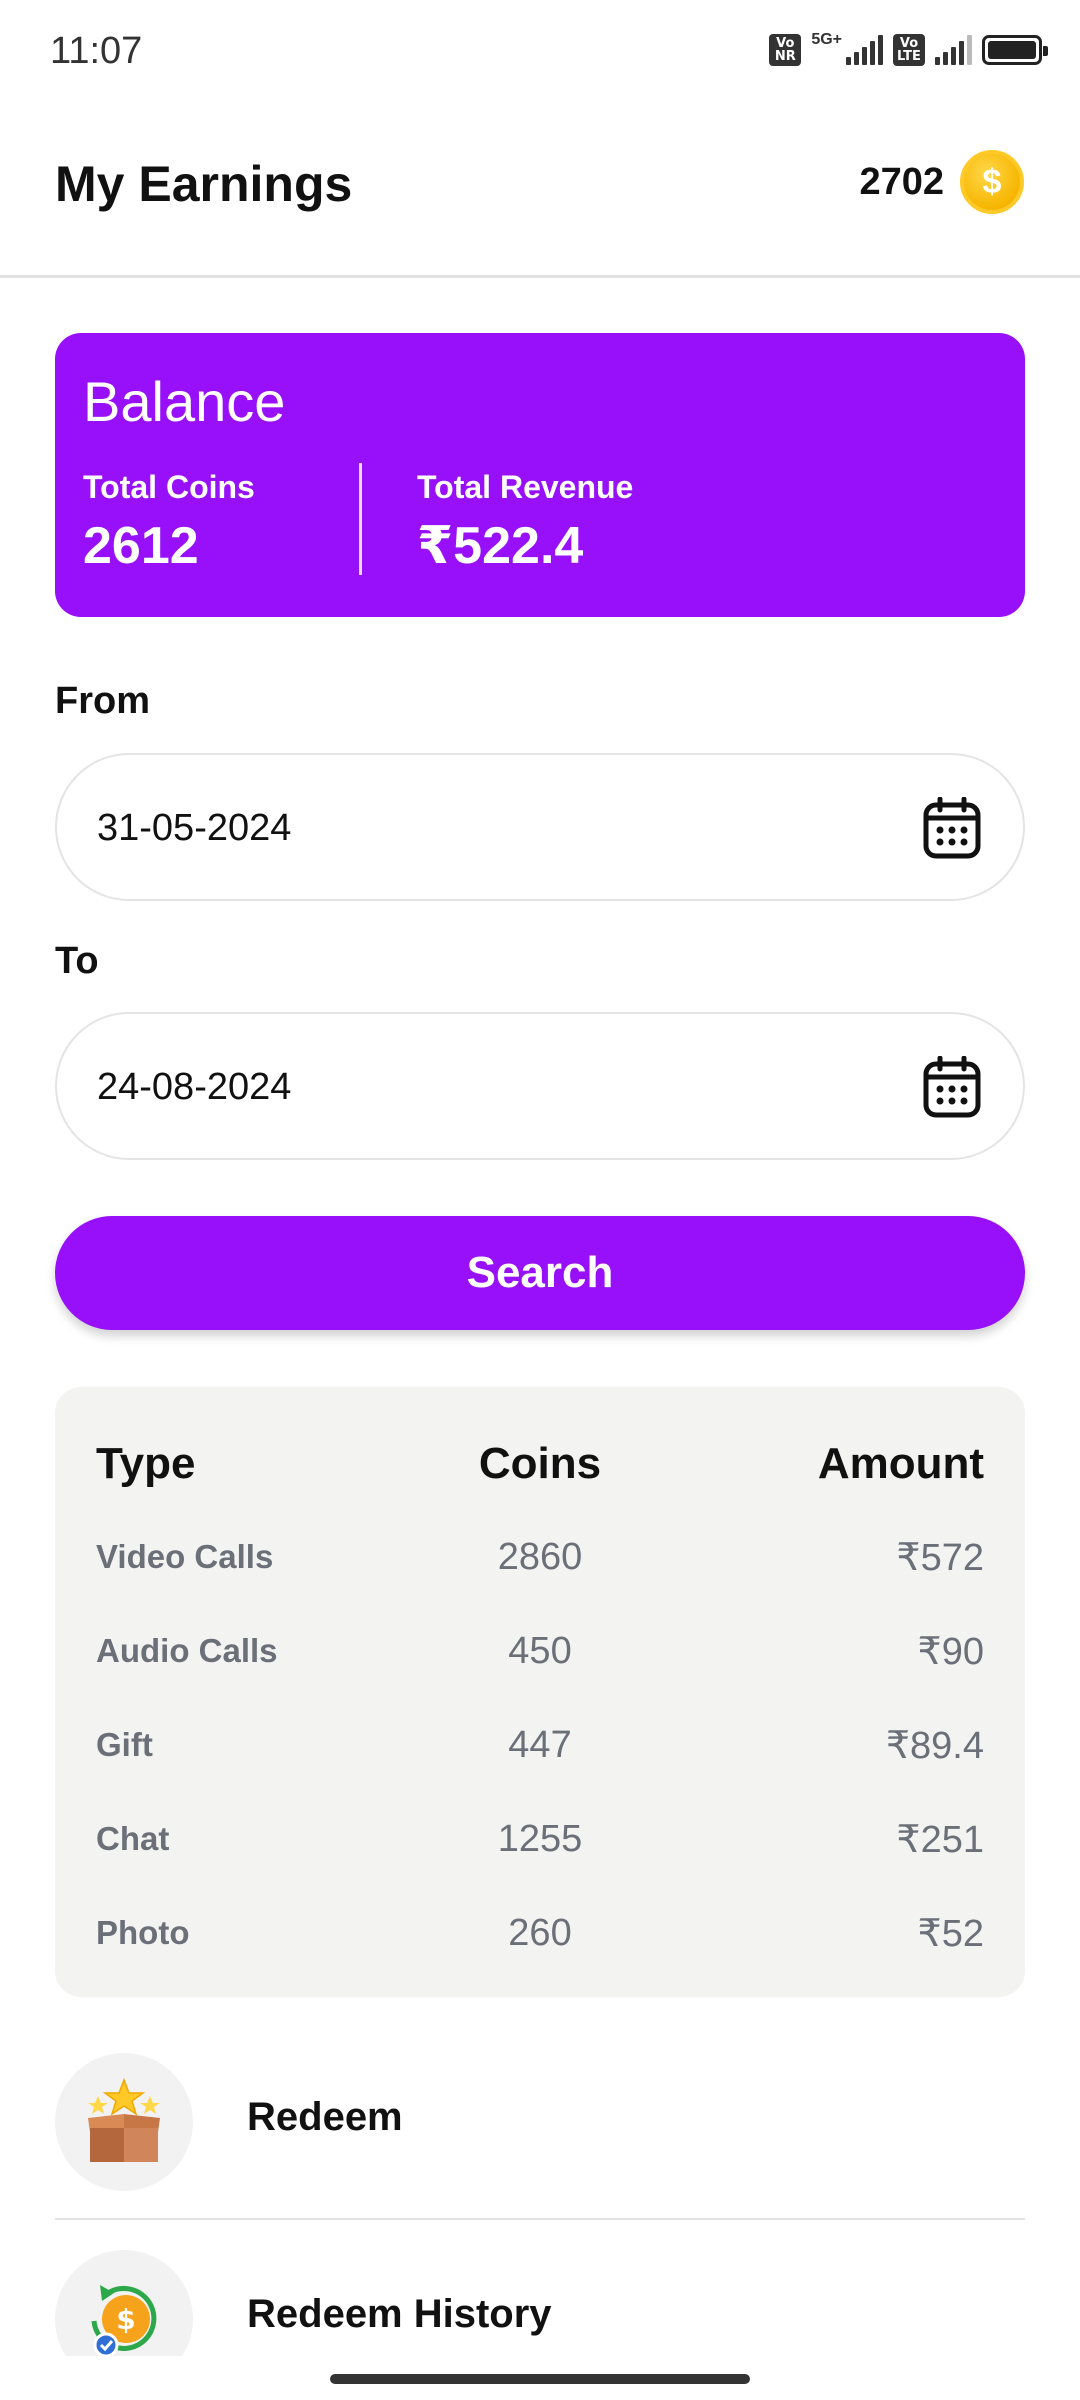 The image size is (1080, 2400). Describe the element at coordinates (102, 701) in the screenshot. I see `from-label: From` at that location.